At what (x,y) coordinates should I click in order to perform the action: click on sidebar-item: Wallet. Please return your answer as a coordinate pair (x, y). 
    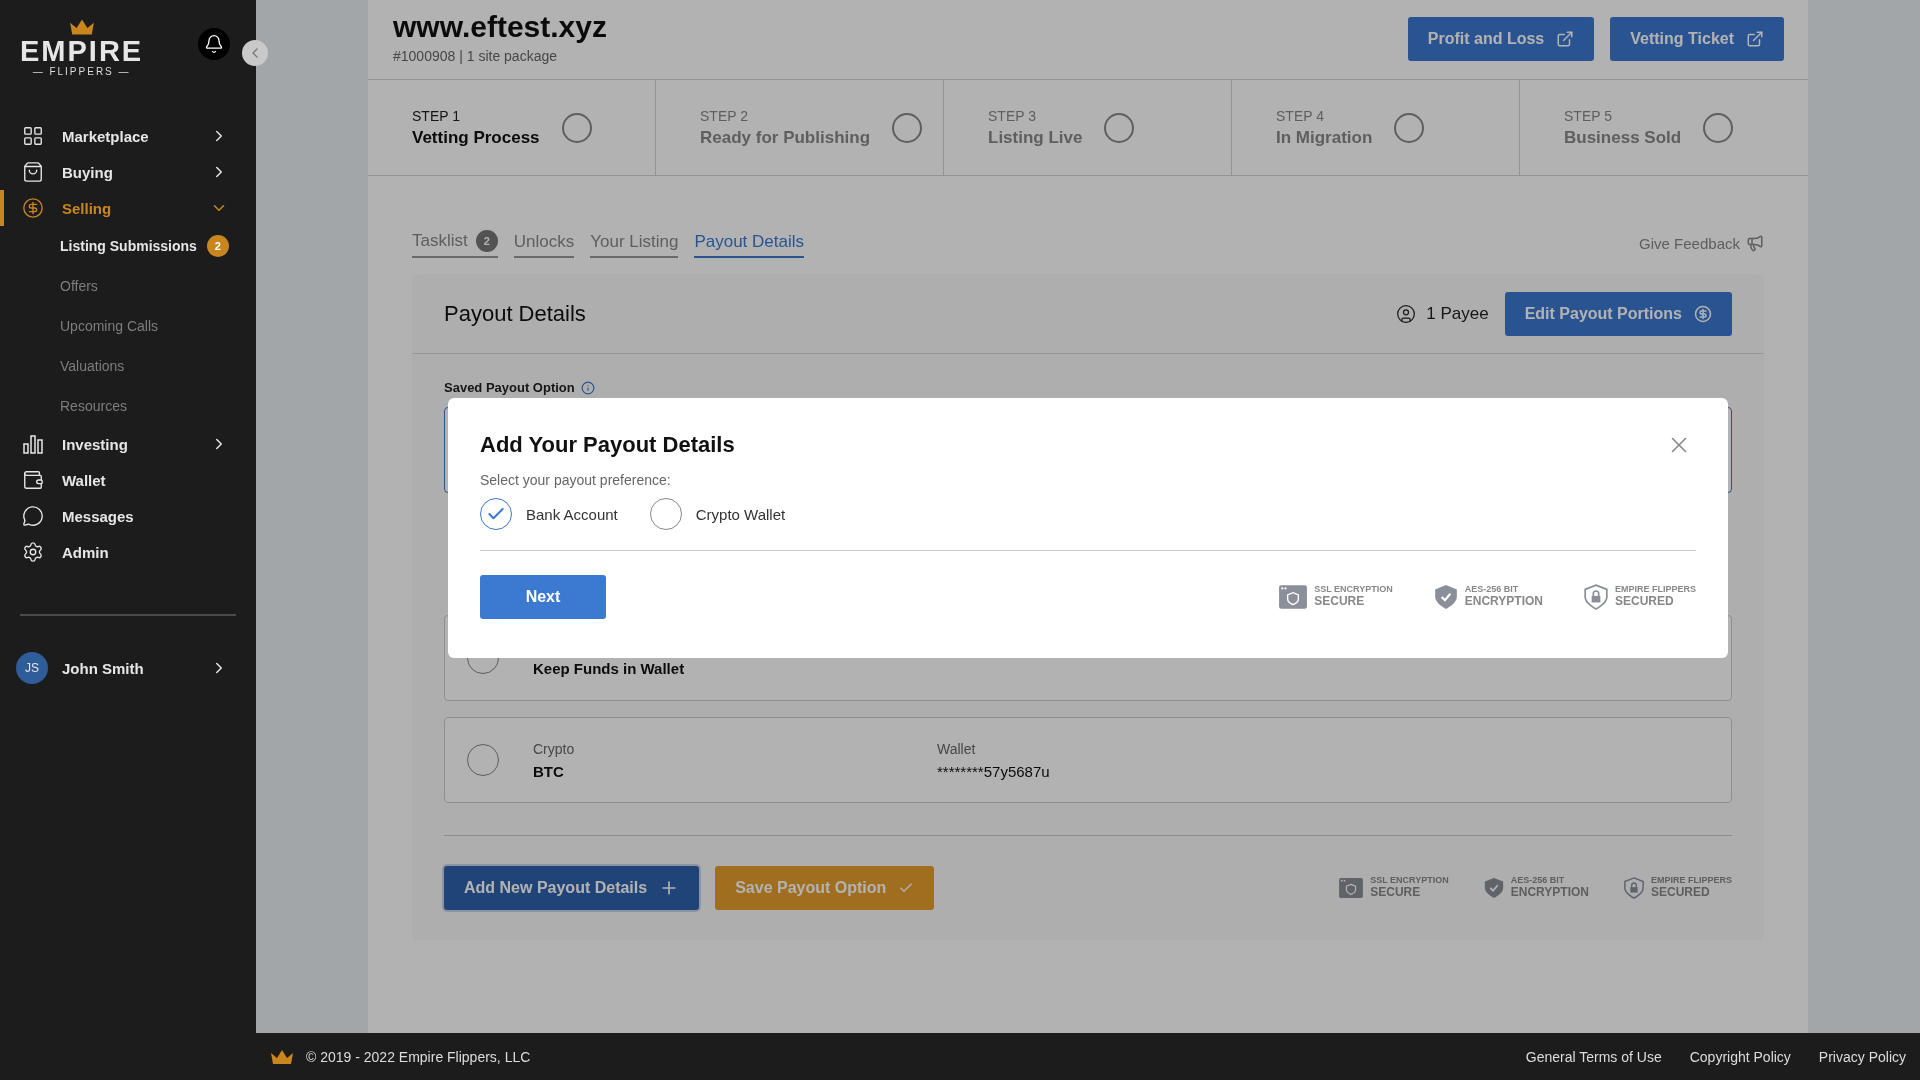
    Looking at the image, I should click on (128, 480).